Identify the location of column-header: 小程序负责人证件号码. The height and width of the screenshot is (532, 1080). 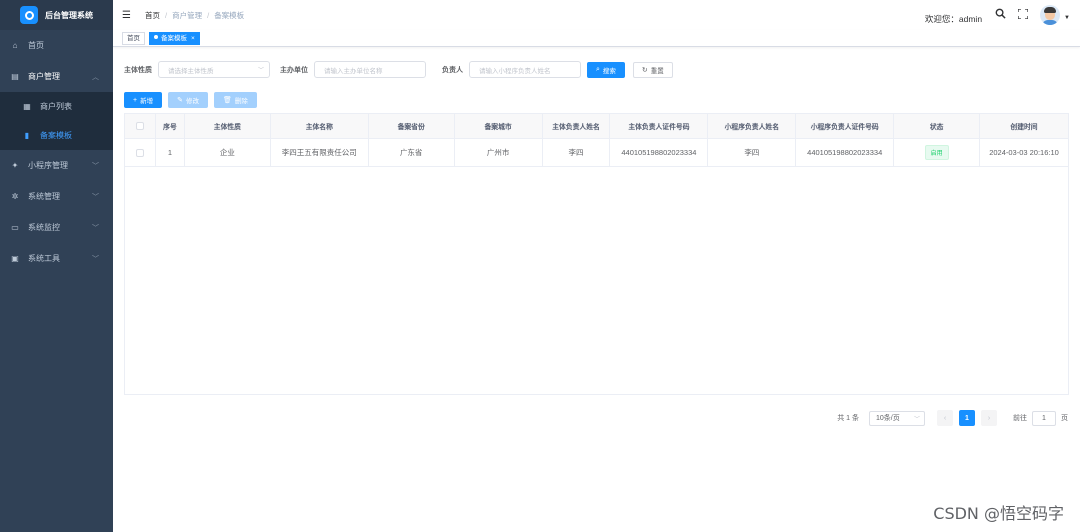
(845, 126).